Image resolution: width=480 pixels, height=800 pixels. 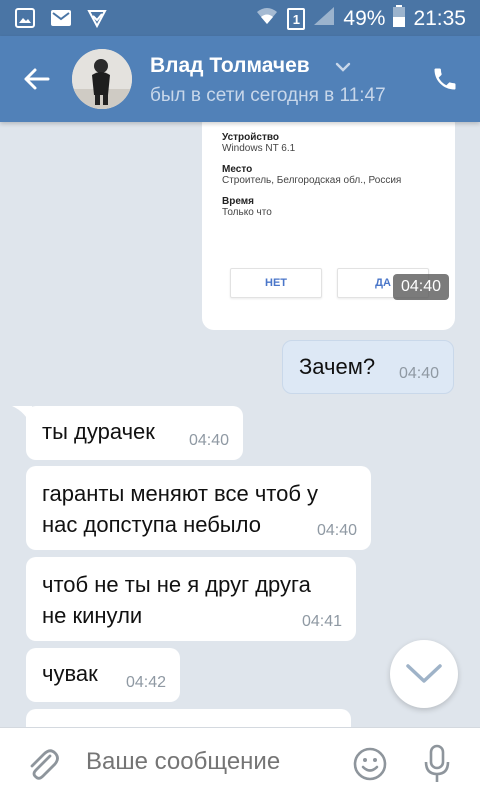 I want to click on battery-icon, so click(x=399, y=19).